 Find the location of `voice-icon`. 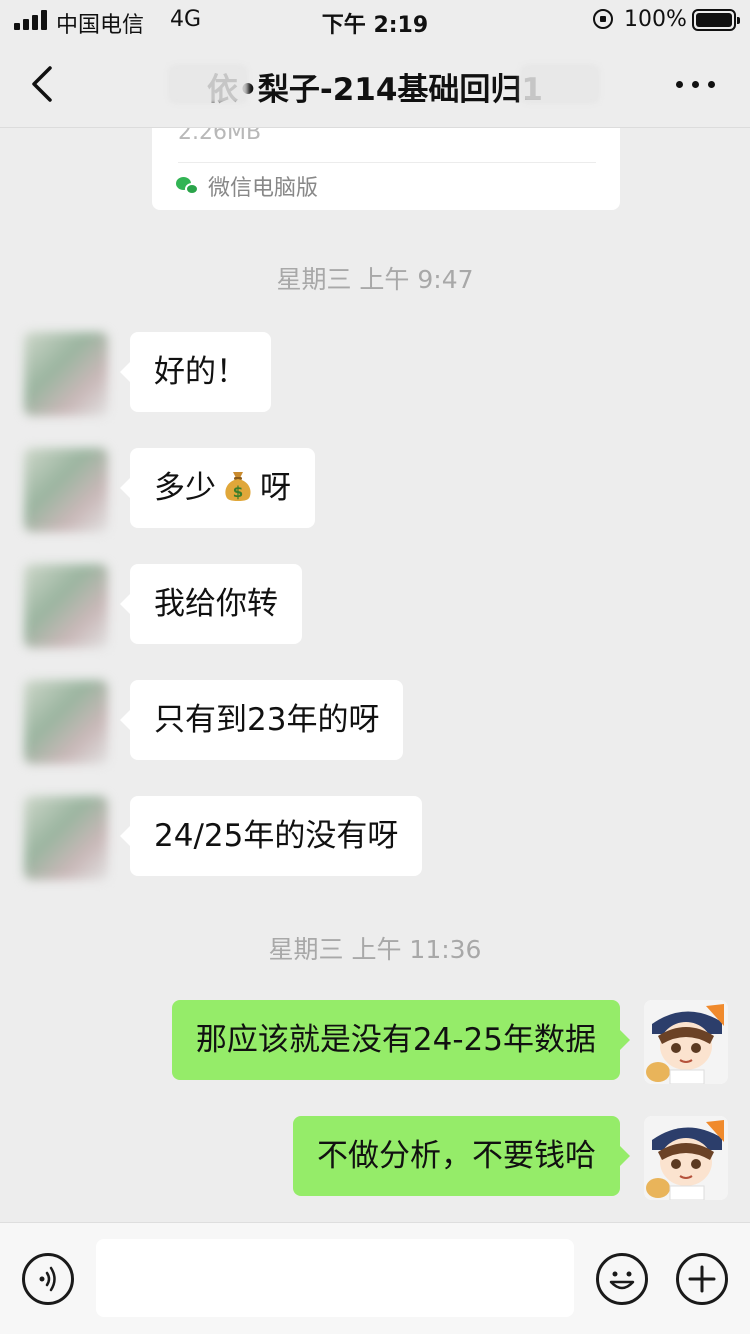

voice-icon is located at coordinates (47, 1279).